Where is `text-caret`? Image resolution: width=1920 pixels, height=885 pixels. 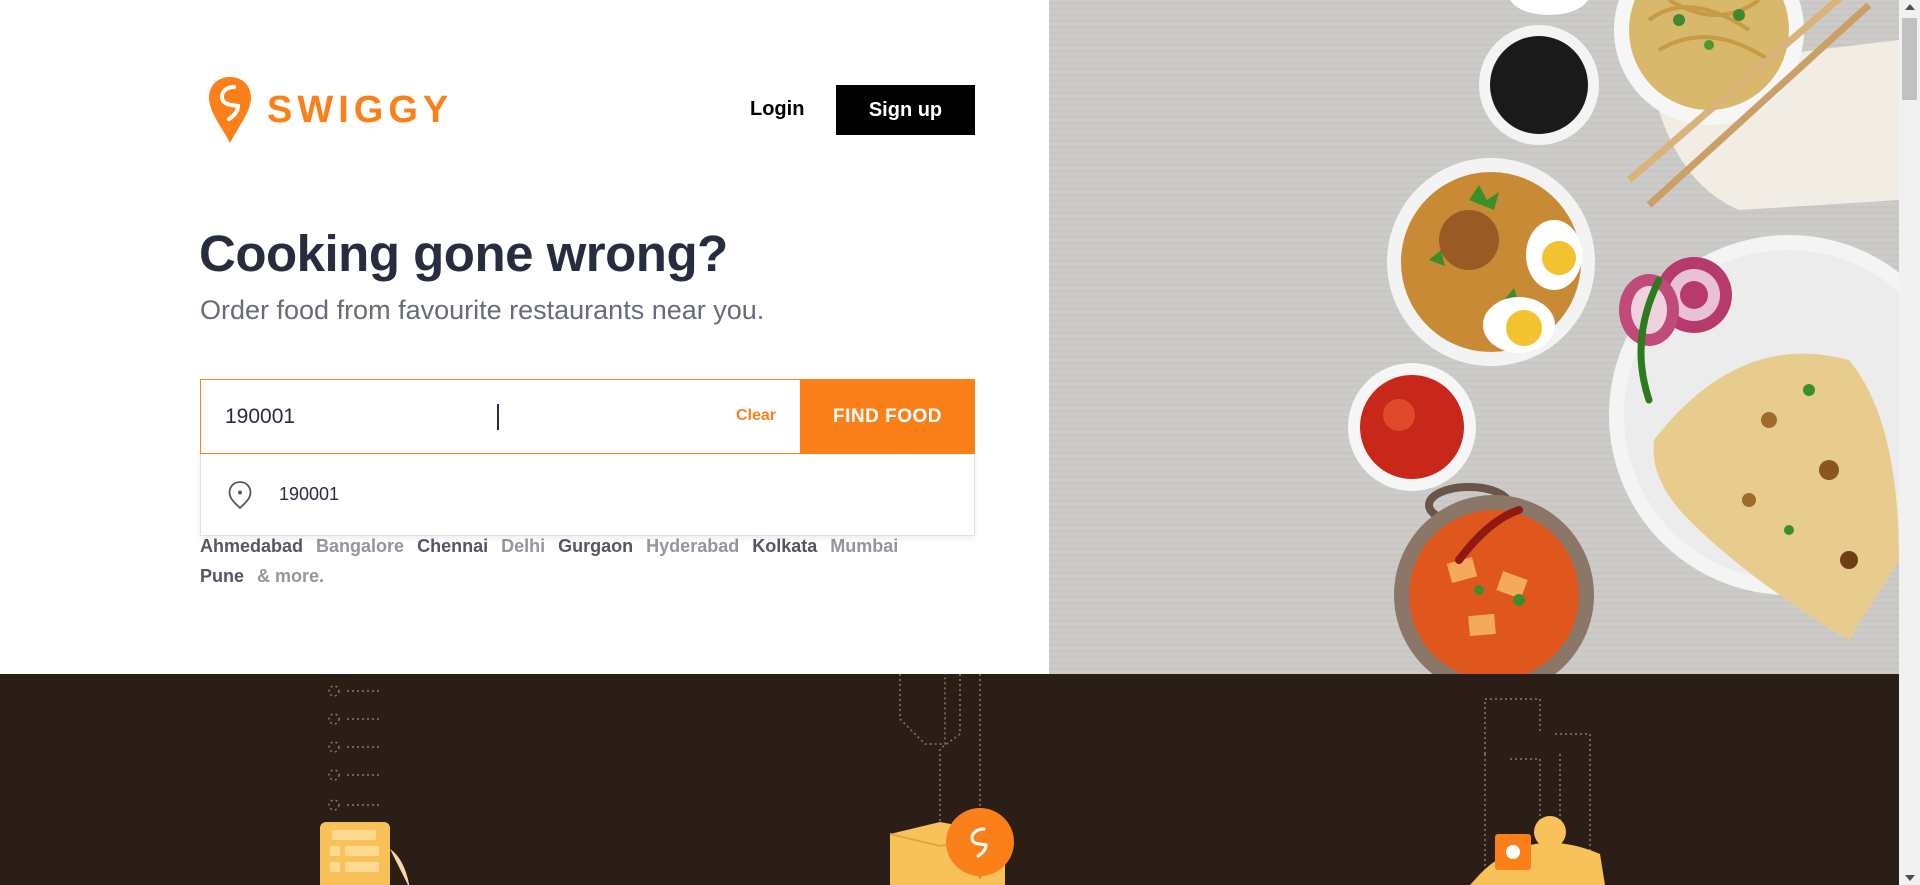 text-caret is located at coordinates (498, 417).